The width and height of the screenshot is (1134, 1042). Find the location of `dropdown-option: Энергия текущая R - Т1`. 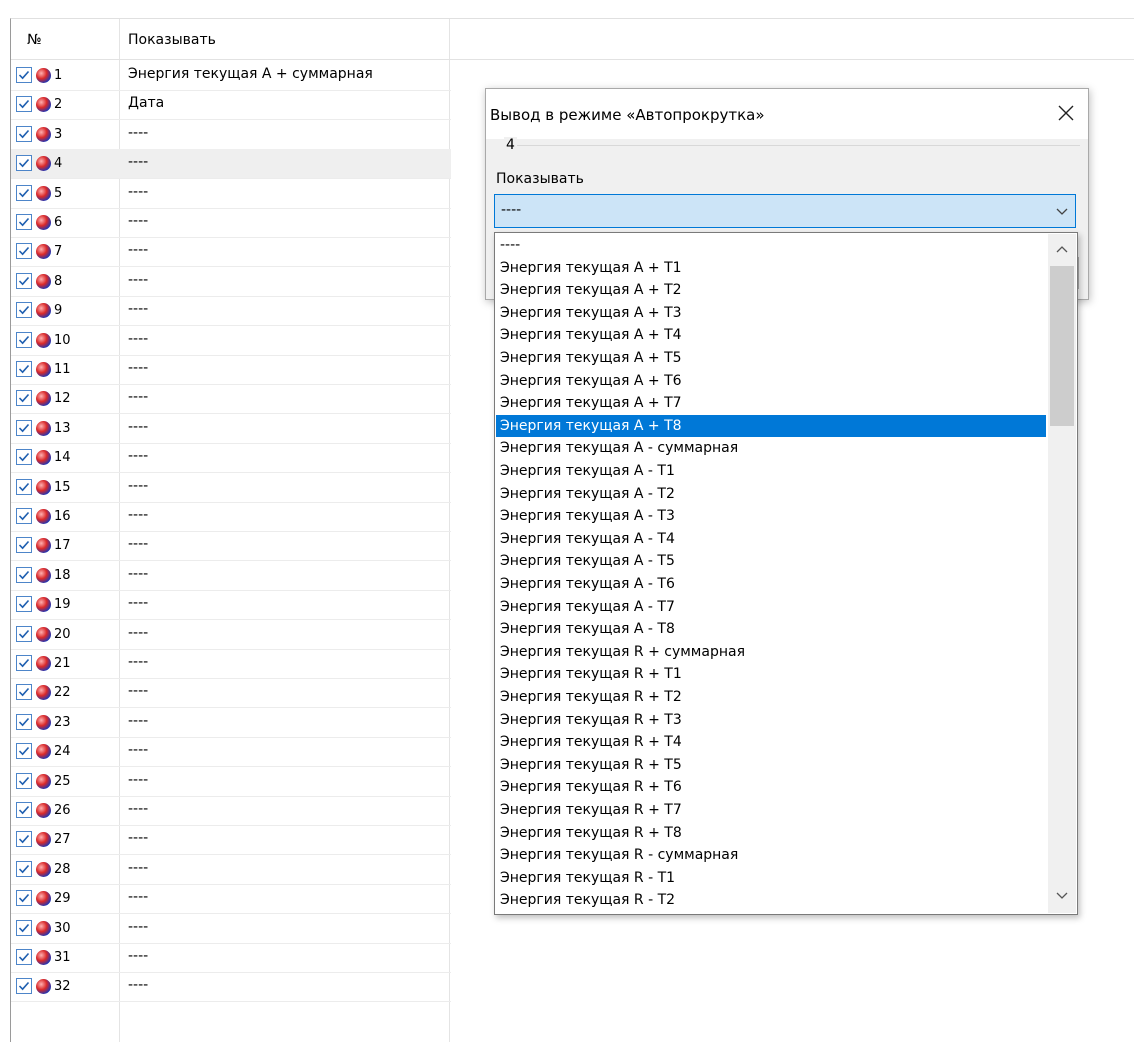

dropdown-option: Энергия текущая R - Т1 is located at coordinates (771, 878).